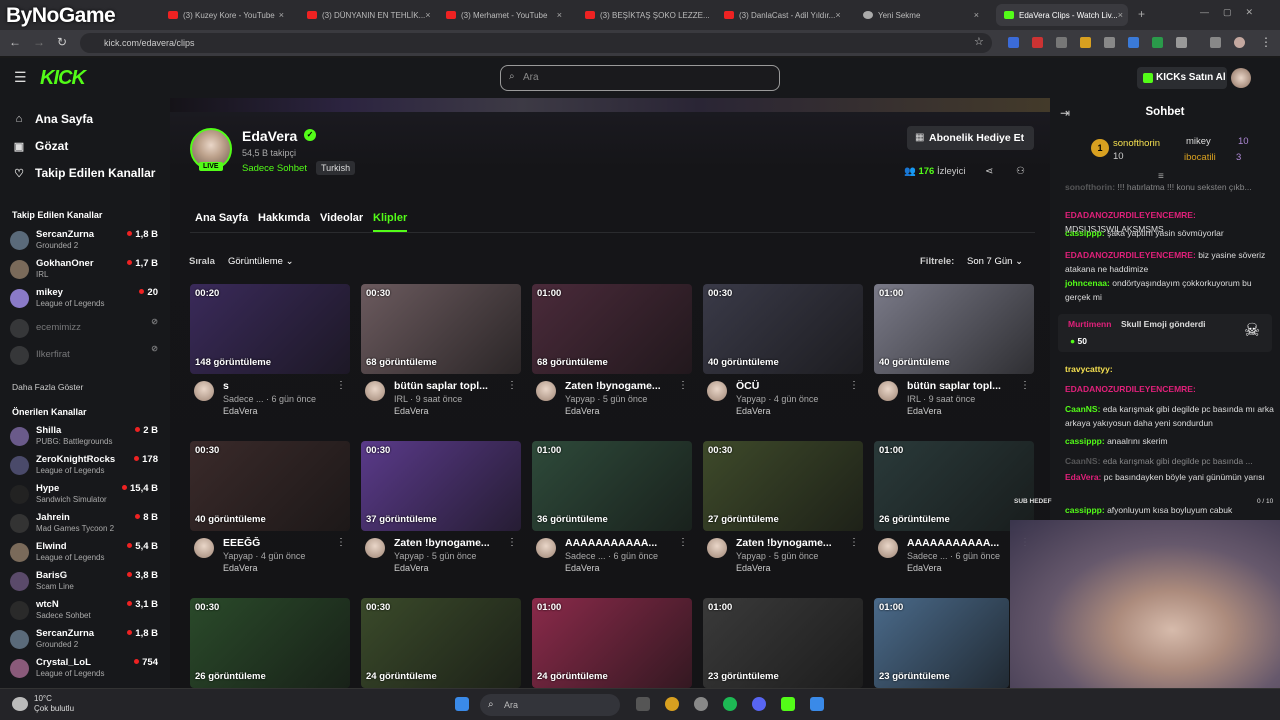  What do you see at coordinates (86, 495) in the screenshot?
I see `recommended-channel: Hype Sandwich Simulator 15,4 B` at bounding box center [86, 495].